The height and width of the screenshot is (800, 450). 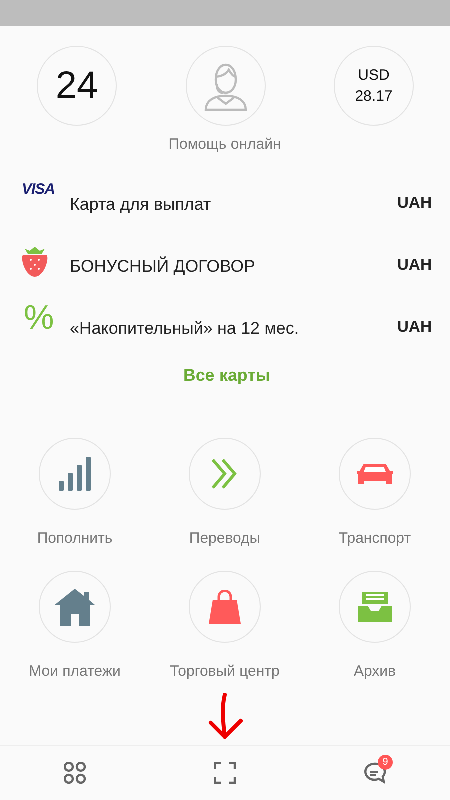 I want to click on percent-icon: %, so click(x=39, y=318).